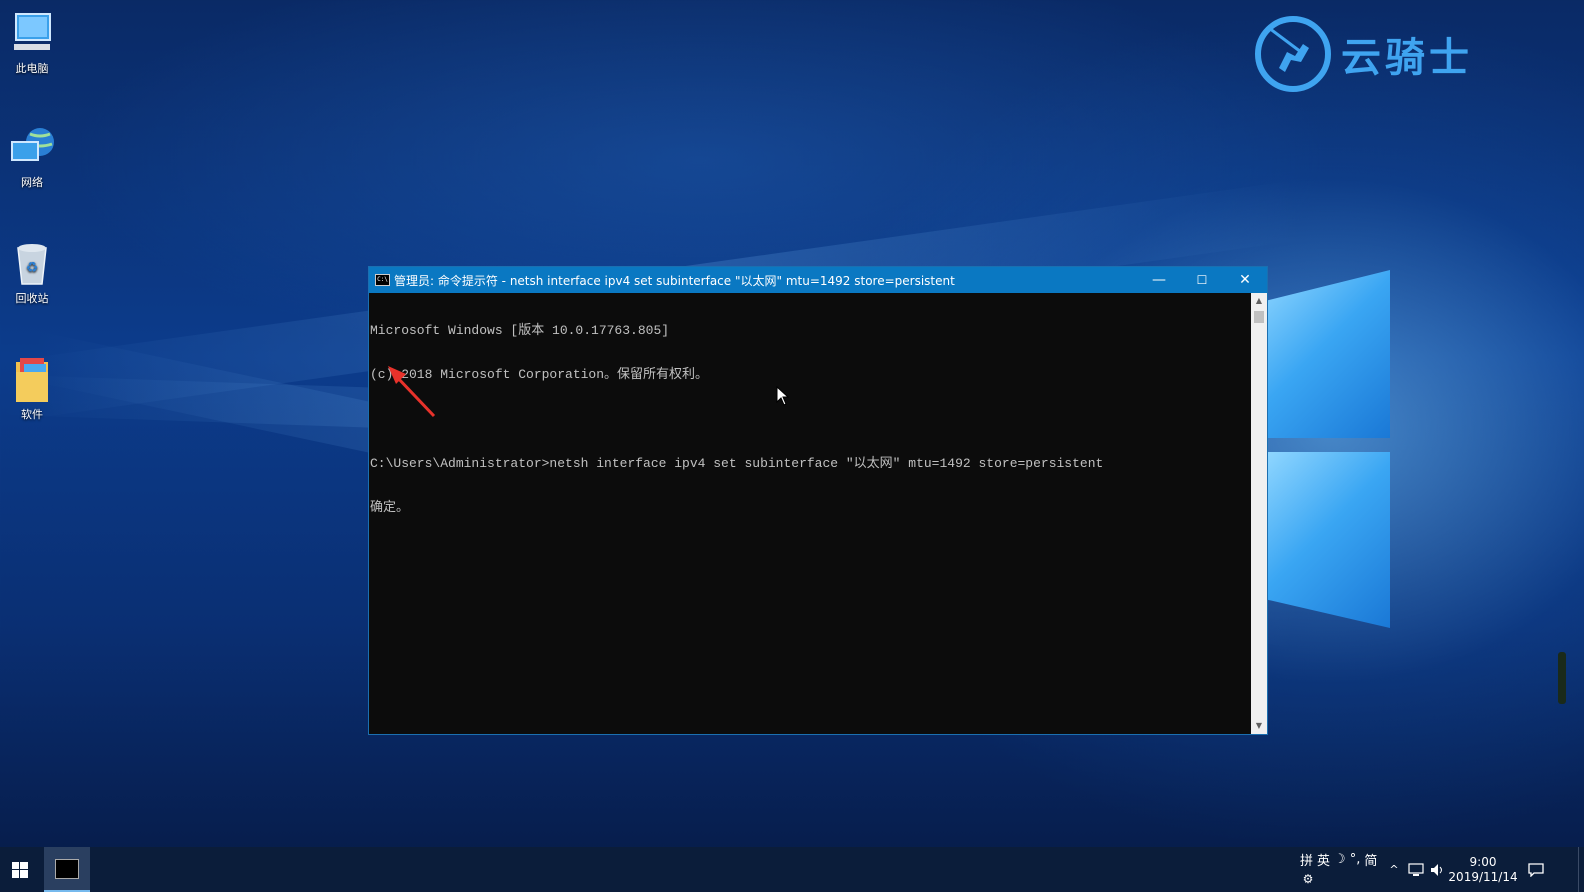 This screenshot has width=1584, height=892. I want to click on desktop-icon-software: 软件, so click(32, 389).